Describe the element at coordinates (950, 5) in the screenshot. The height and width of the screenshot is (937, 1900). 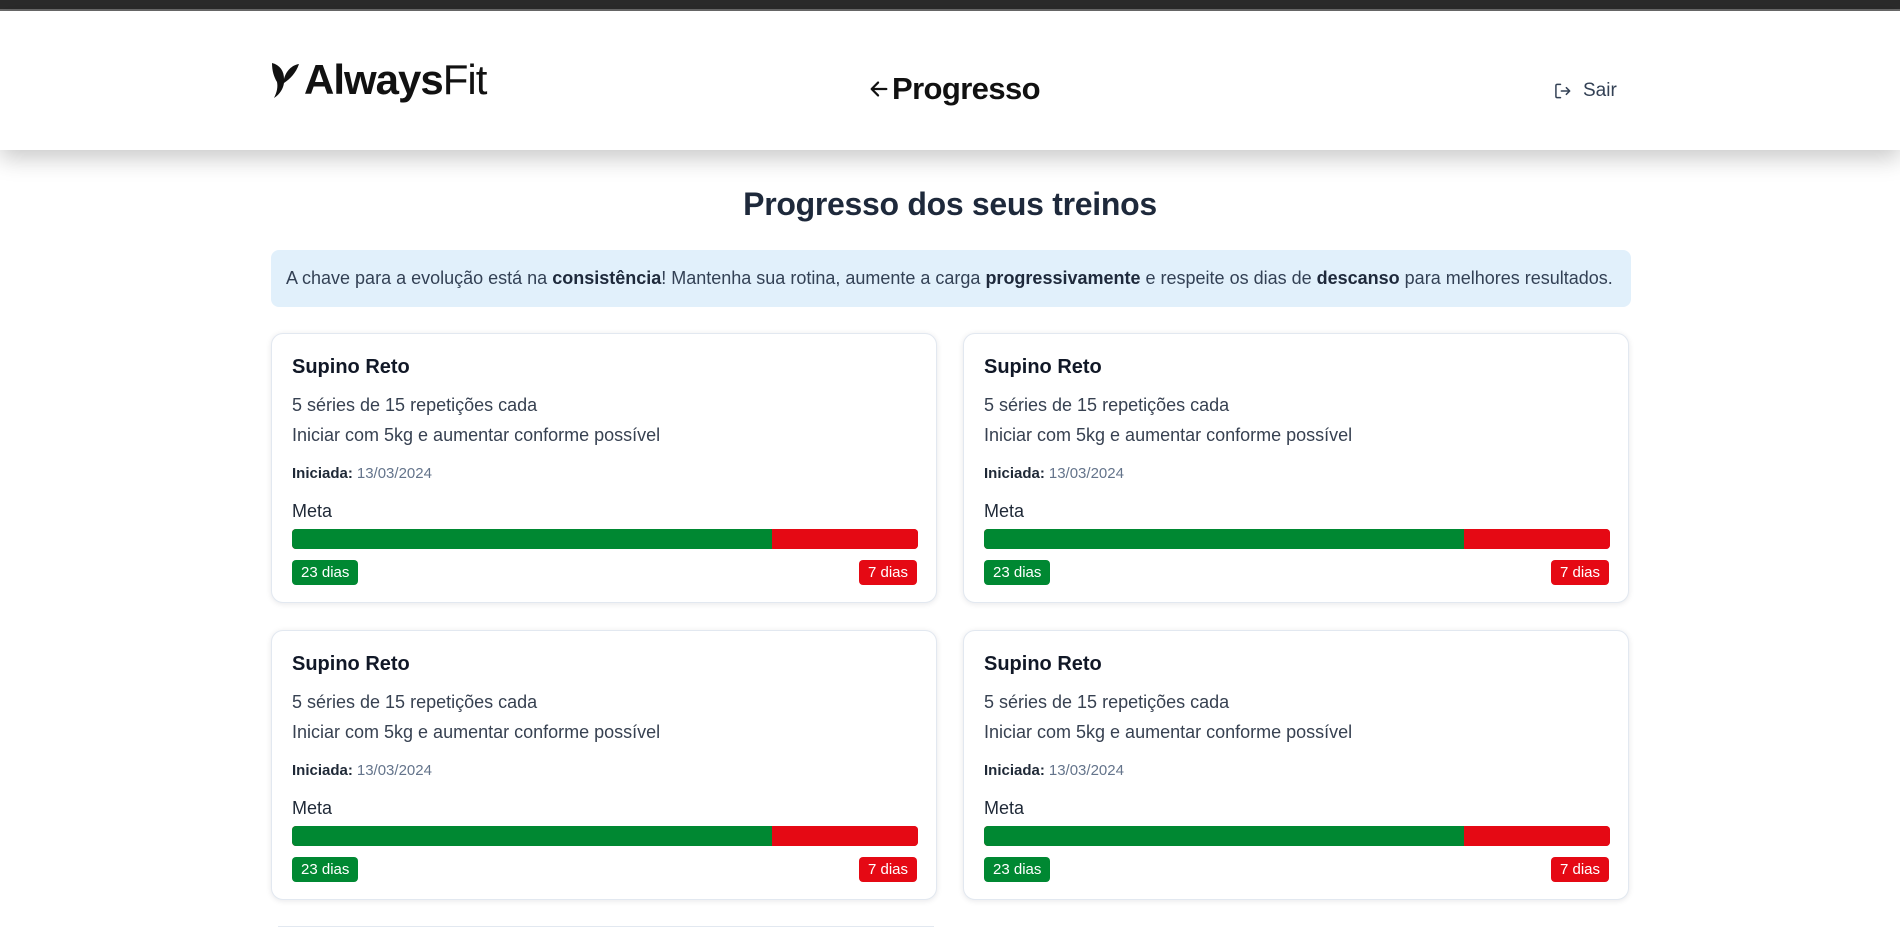
I see `browser-top-strip` at that location.